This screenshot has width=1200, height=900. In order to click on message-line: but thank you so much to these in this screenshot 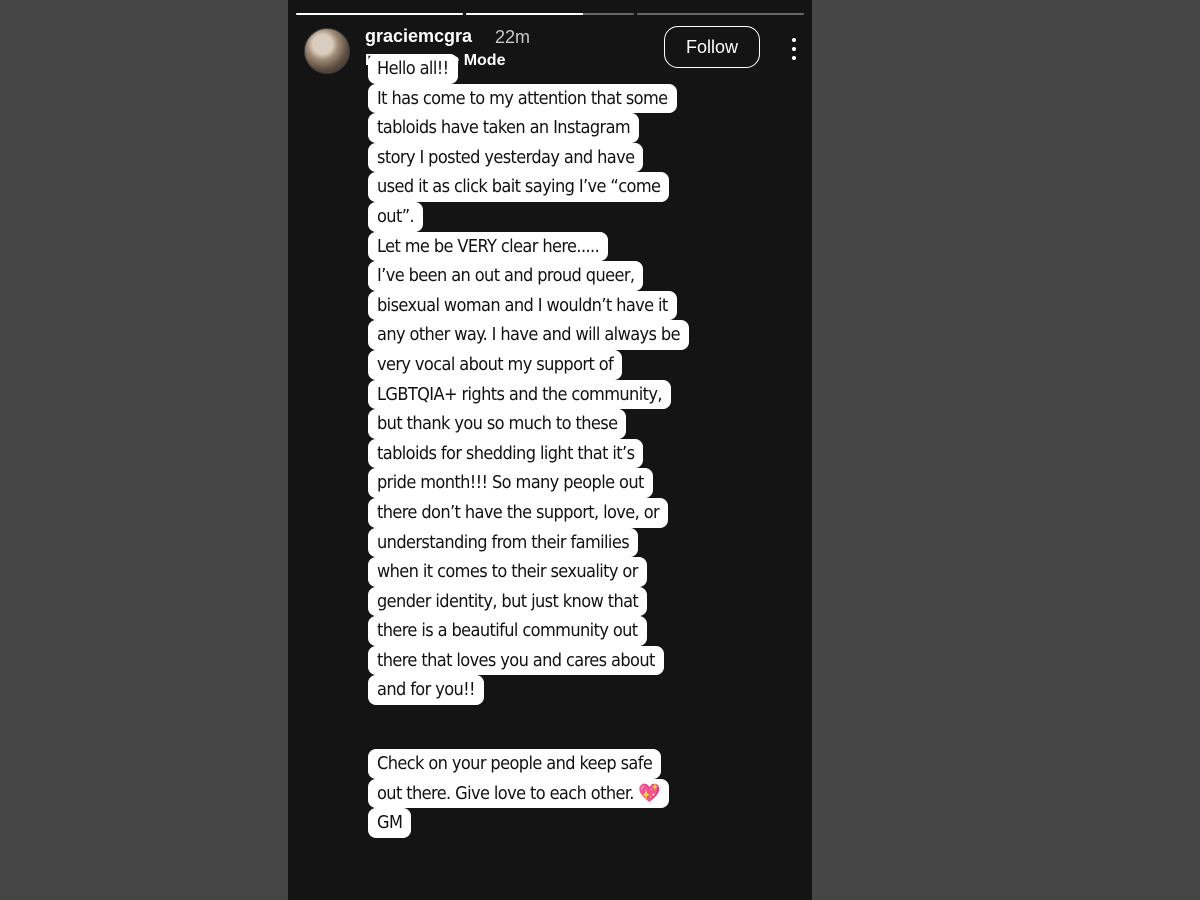, I will do `click(497, 424)`.